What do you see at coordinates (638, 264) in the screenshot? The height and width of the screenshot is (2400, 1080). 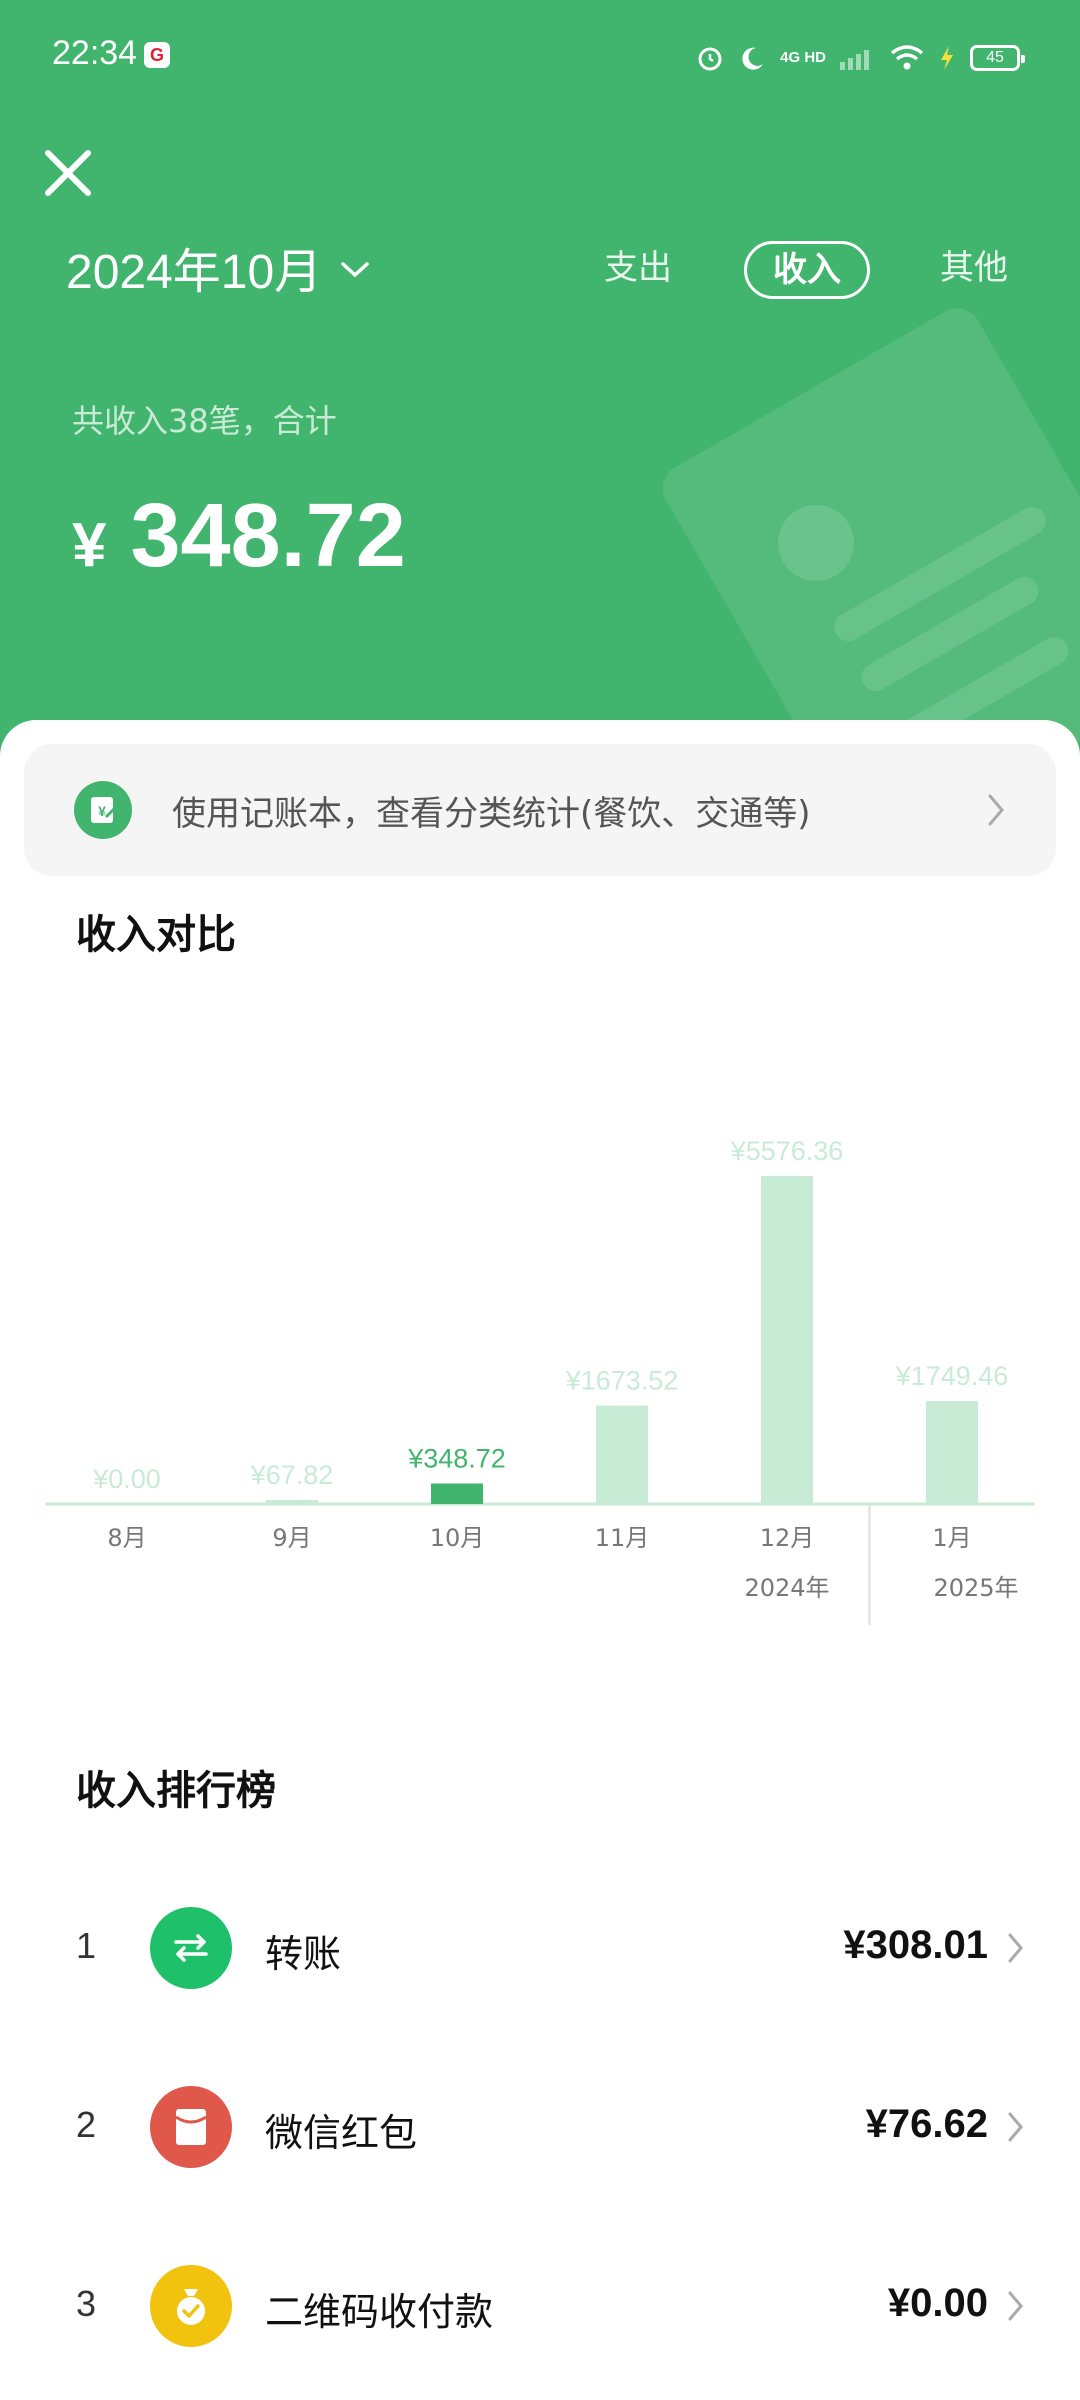 I see `tab-expense: 支出` at bounding box center [638, 264].